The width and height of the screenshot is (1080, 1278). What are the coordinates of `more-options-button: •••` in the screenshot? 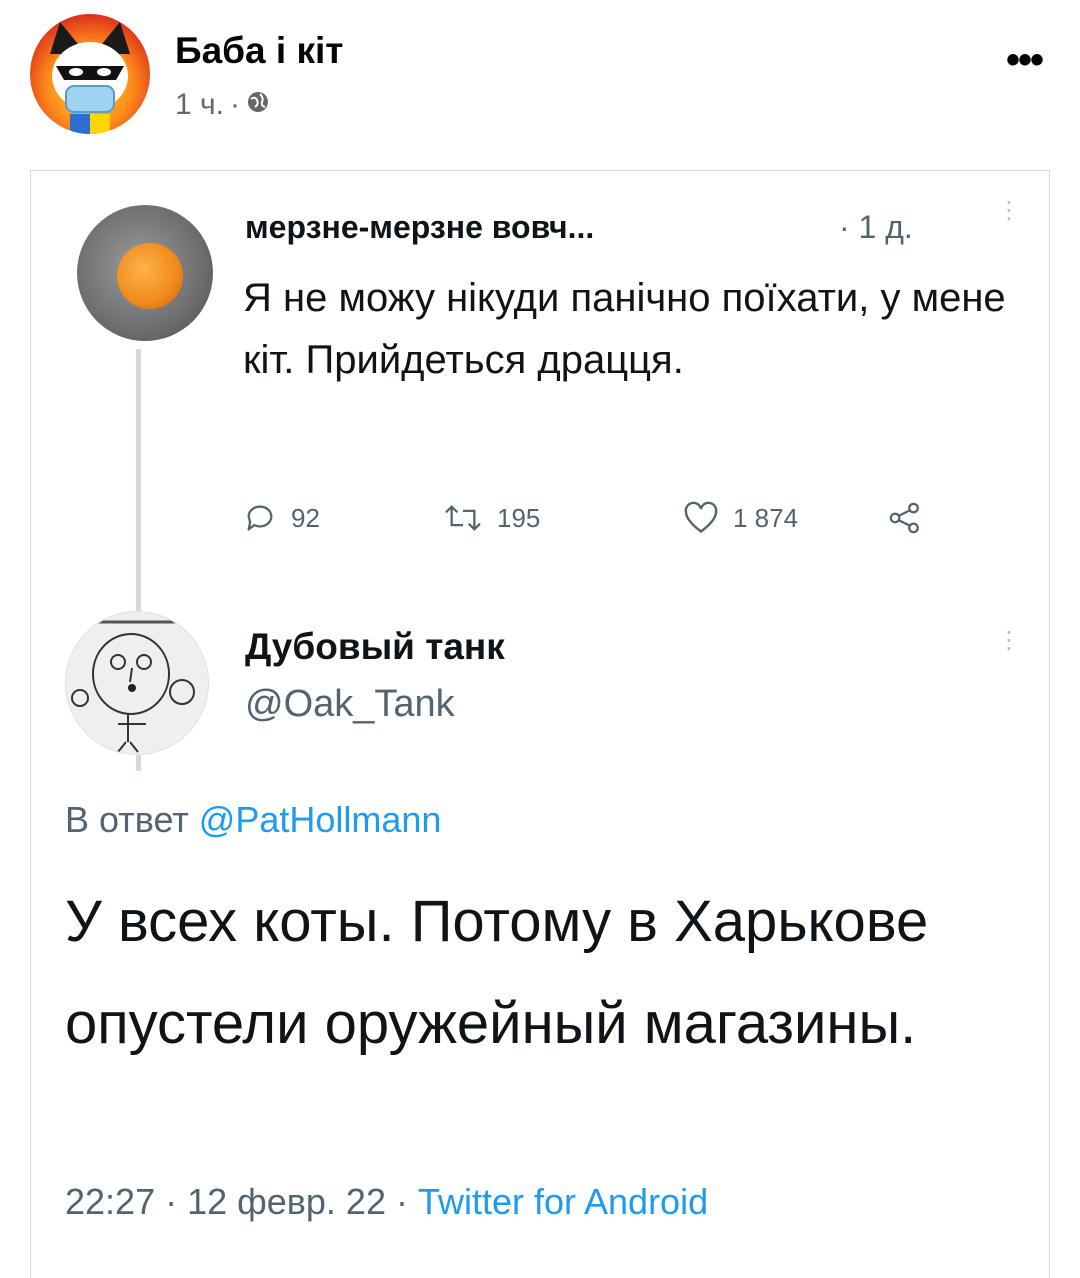 It's located at (1025, 60).